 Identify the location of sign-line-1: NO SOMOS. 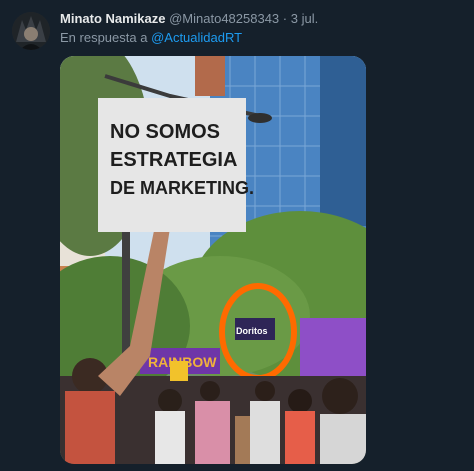
(165, 132).